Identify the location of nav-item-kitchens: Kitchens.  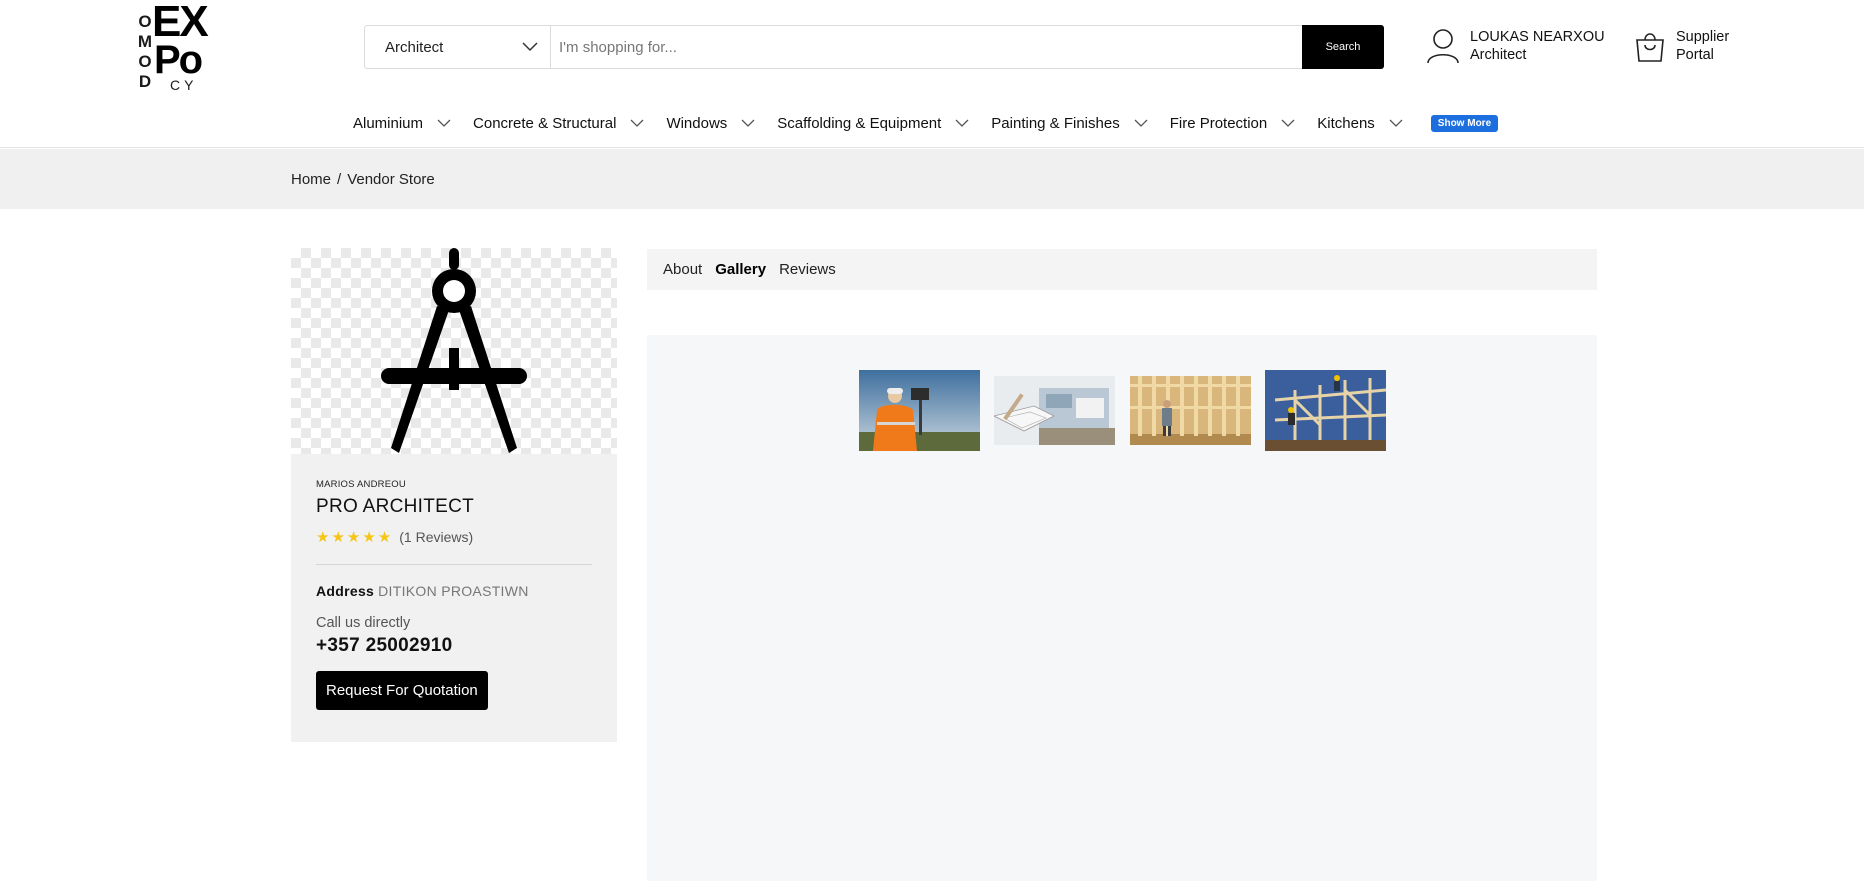
(1360, 123).